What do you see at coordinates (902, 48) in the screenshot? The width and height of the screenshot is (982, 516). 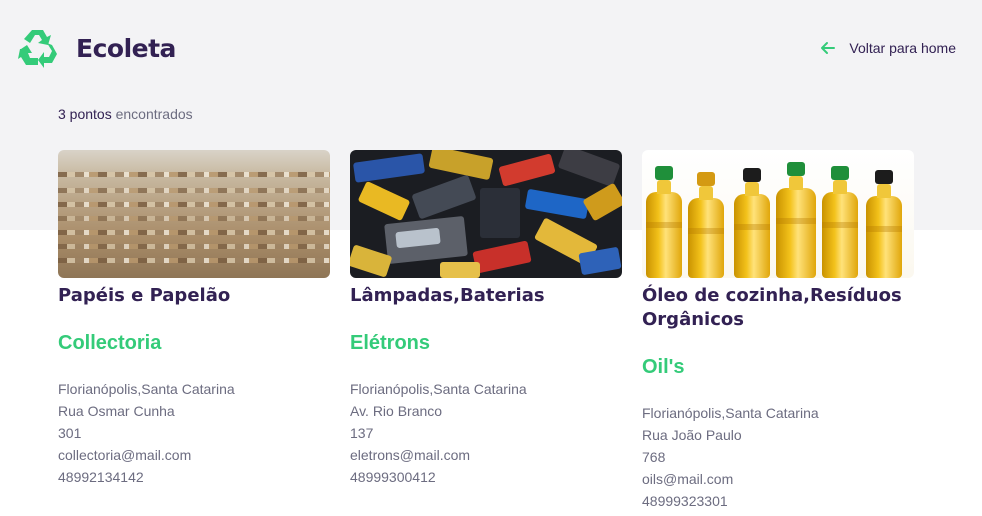 I see `back-link-label: Voltar para home` at bounding box center [902, 48].